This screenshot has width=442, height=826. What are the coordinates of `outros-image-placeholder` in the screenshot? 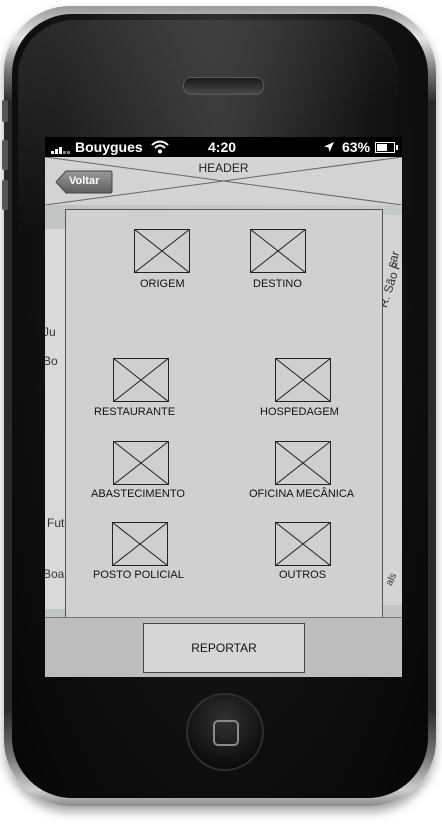 It's located at (303, 544).